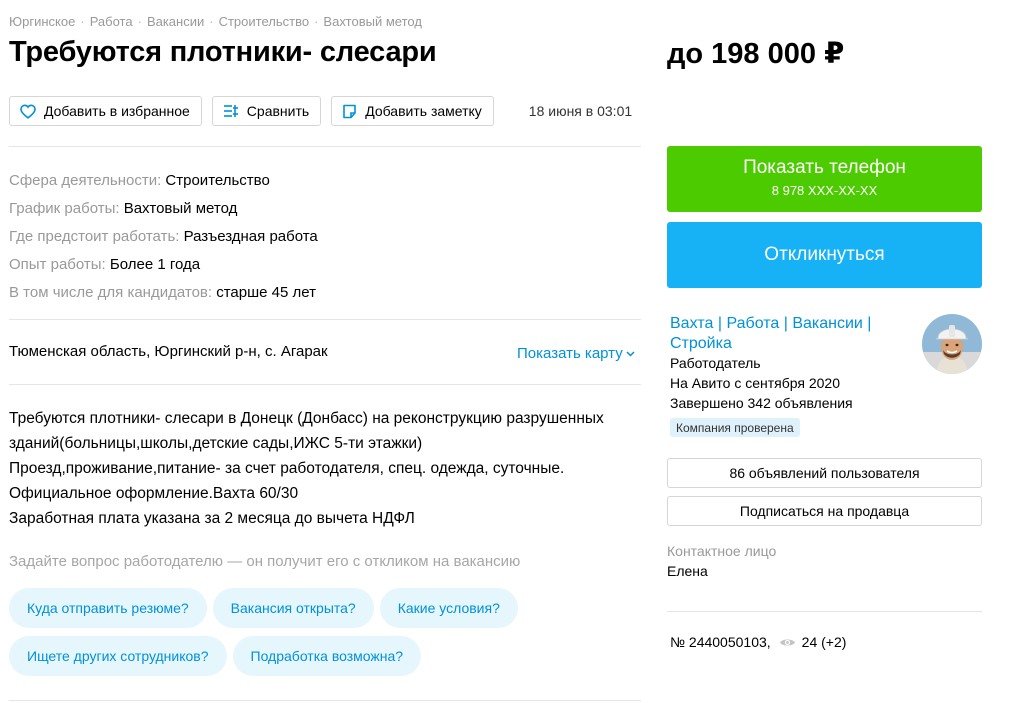 The height and width of the screenshot is (703, 1013). I want to click on worker-avatar-icon, so click(952, 344).